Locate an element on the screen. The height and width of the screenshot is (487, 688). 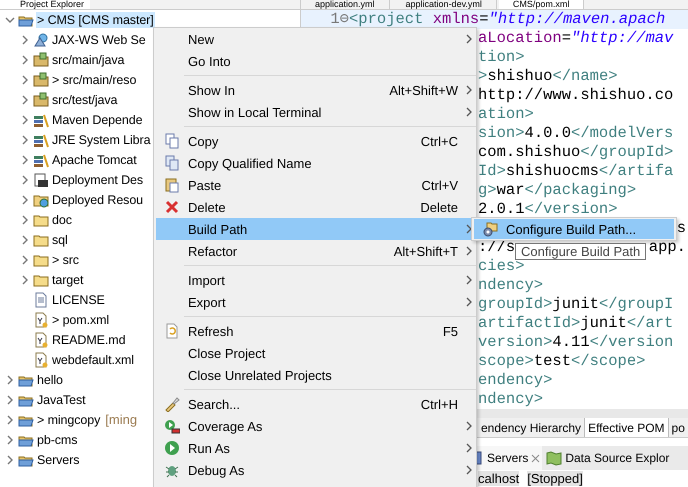
tree-item: > mingcopy is located at coordinates (69, 420).